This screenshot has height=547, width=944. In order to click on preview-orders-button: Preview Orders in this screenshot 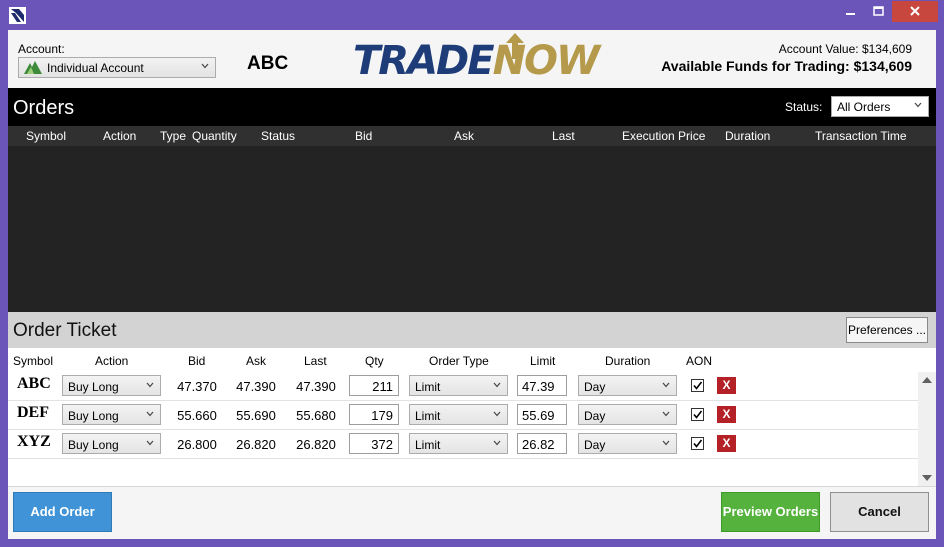, I will do `click(770, 512)`.